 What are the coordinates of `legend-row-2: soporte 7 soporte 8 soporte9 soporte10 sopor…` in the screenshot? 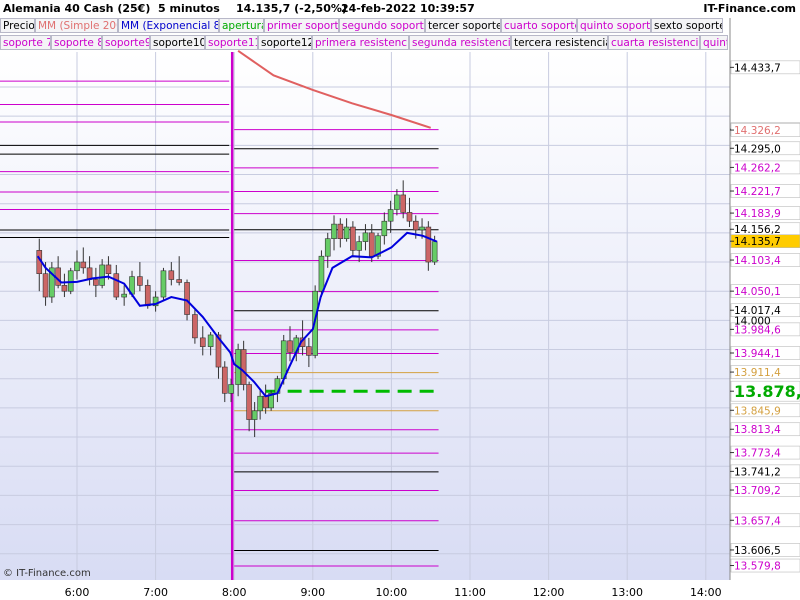 It's located at (400, 43).